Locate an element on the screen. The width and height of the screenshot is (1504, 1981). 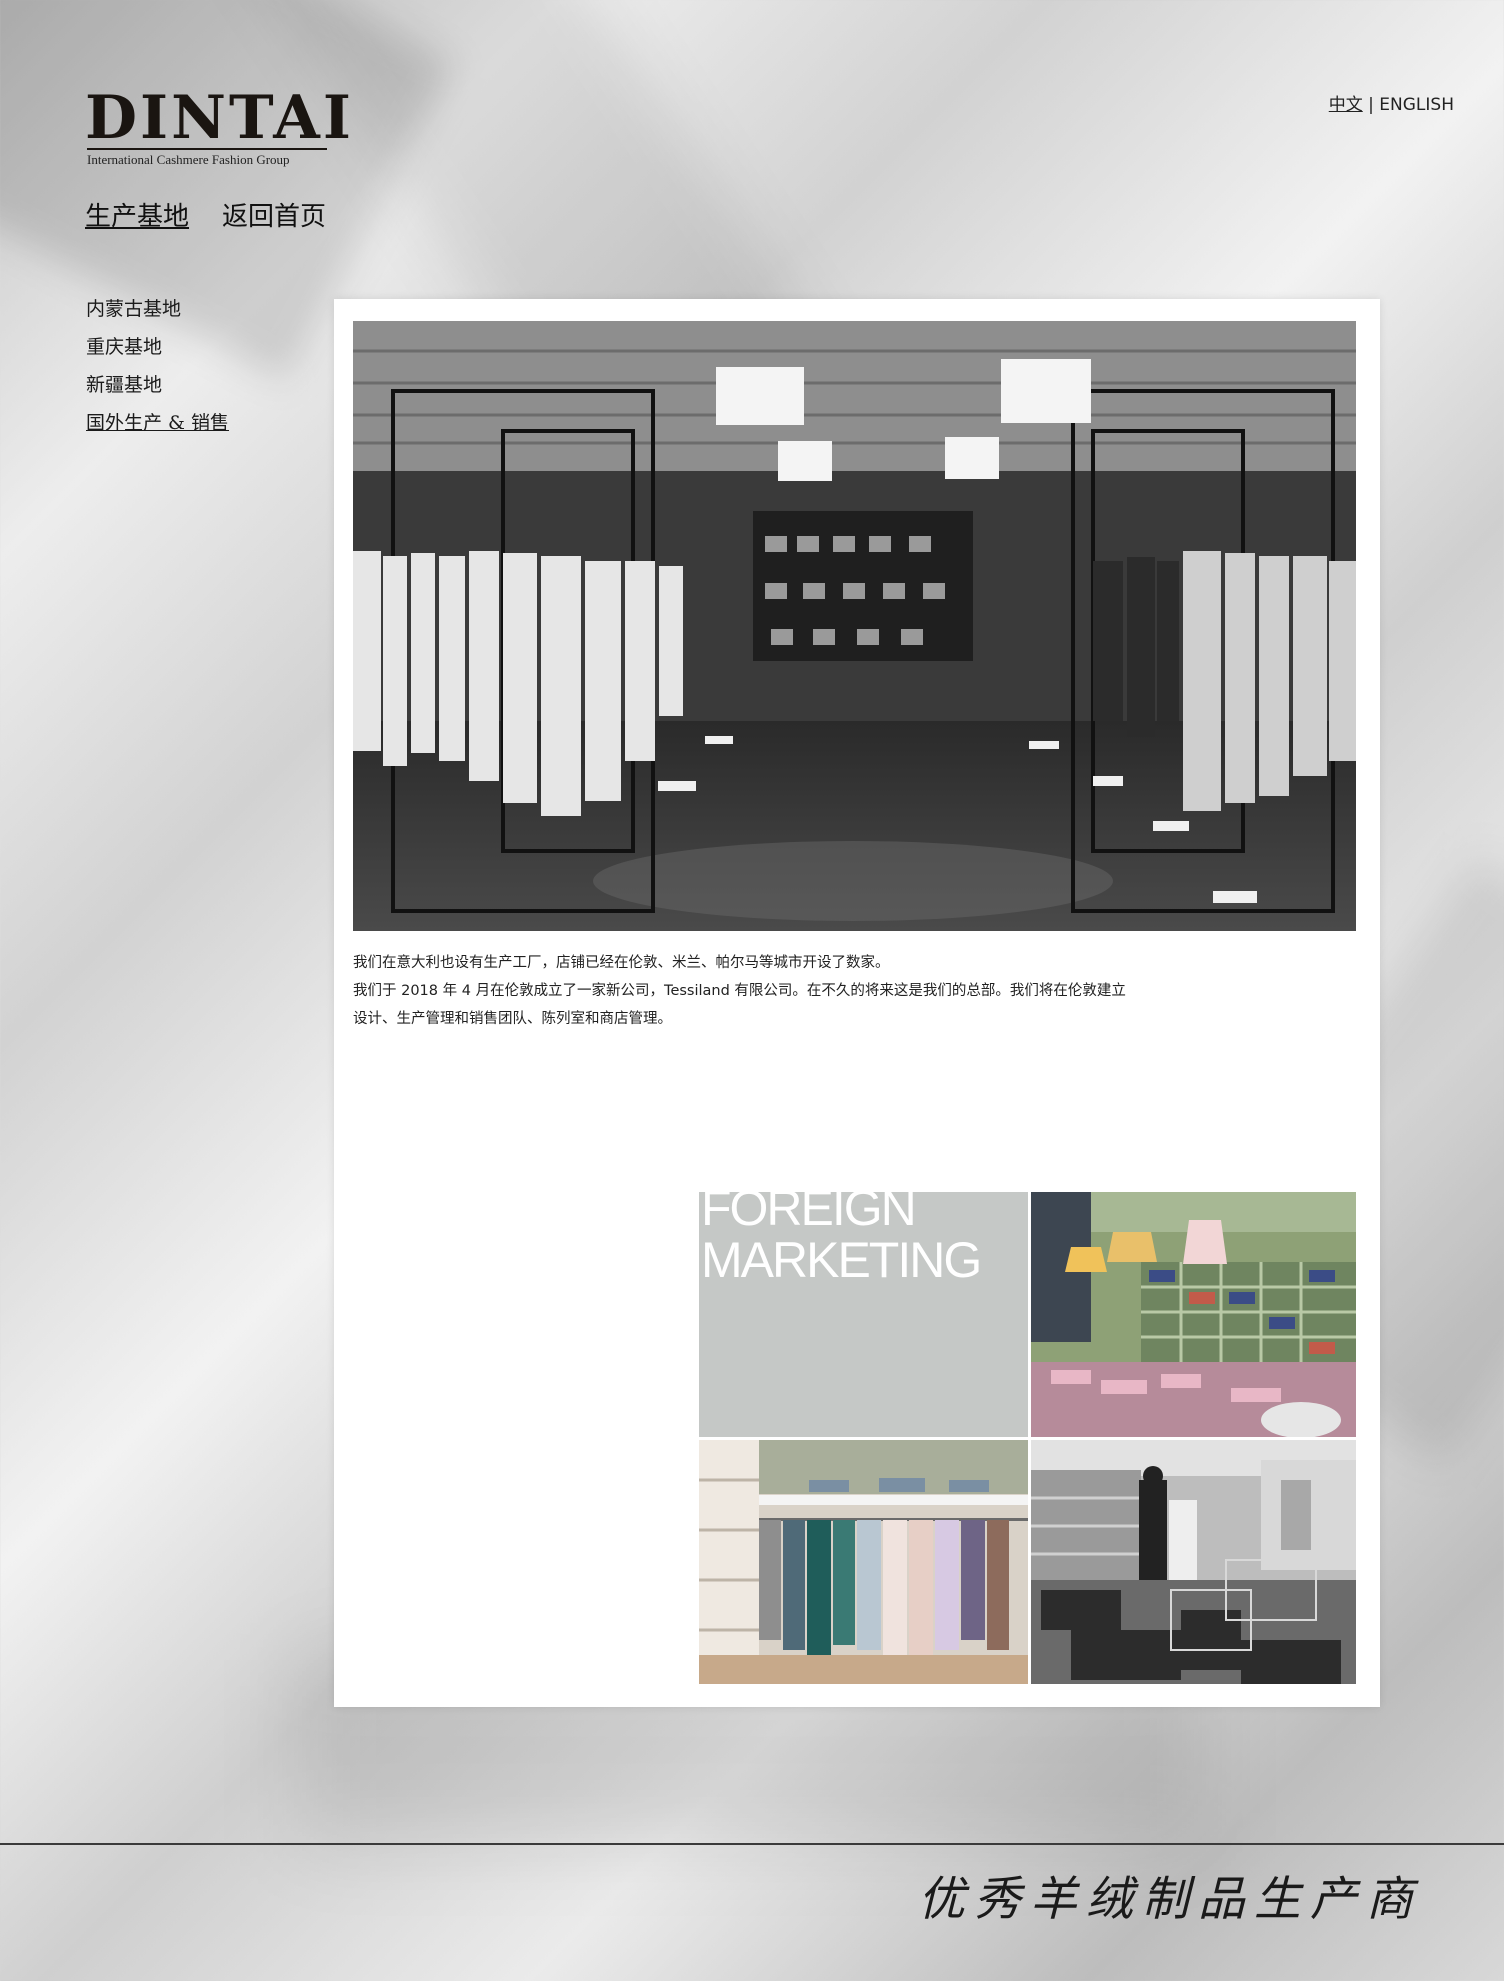
sidebar-item-overseas: 国外生产 & 销售 is located at coordinates (157, 423).